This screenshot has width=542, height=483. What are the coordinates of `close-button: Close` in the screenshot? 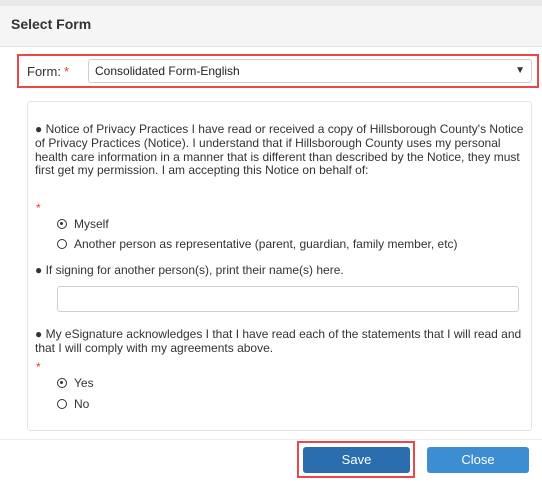 It's located at (478, 460).